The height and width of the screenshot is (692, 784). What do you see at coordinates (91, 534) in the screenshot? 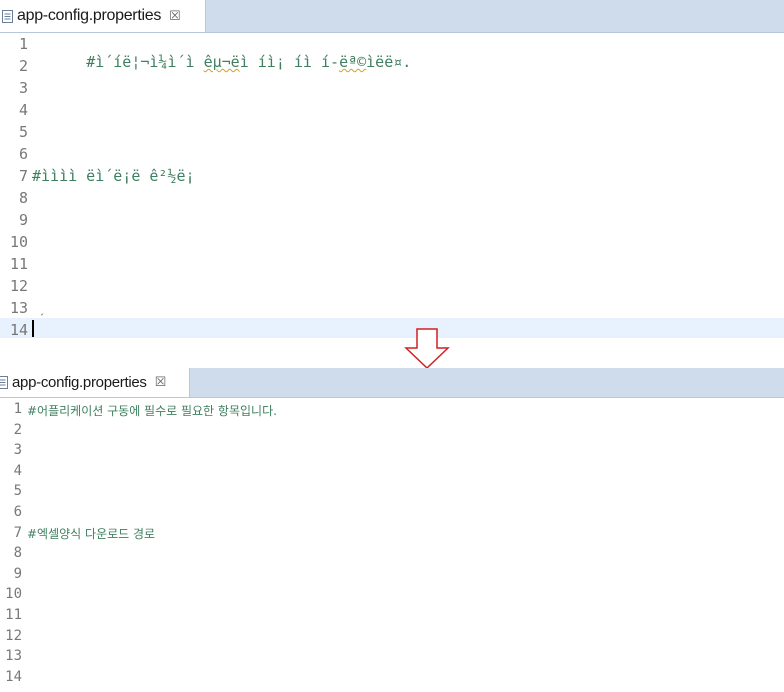
I see `code-line-7: #엑셀양식 다운로드 경로` at bounding box center [91, 534].